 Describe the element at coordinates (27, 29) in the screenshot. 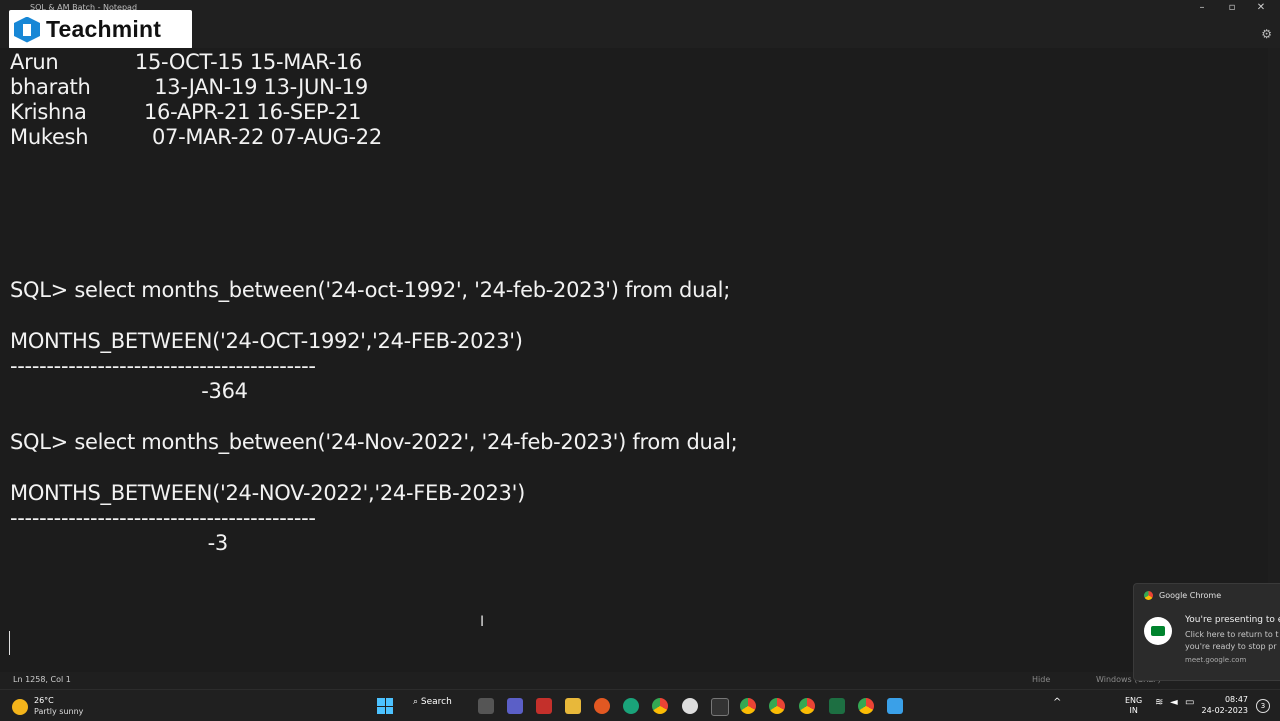

I see `teachmint-logo-icon` at that location.